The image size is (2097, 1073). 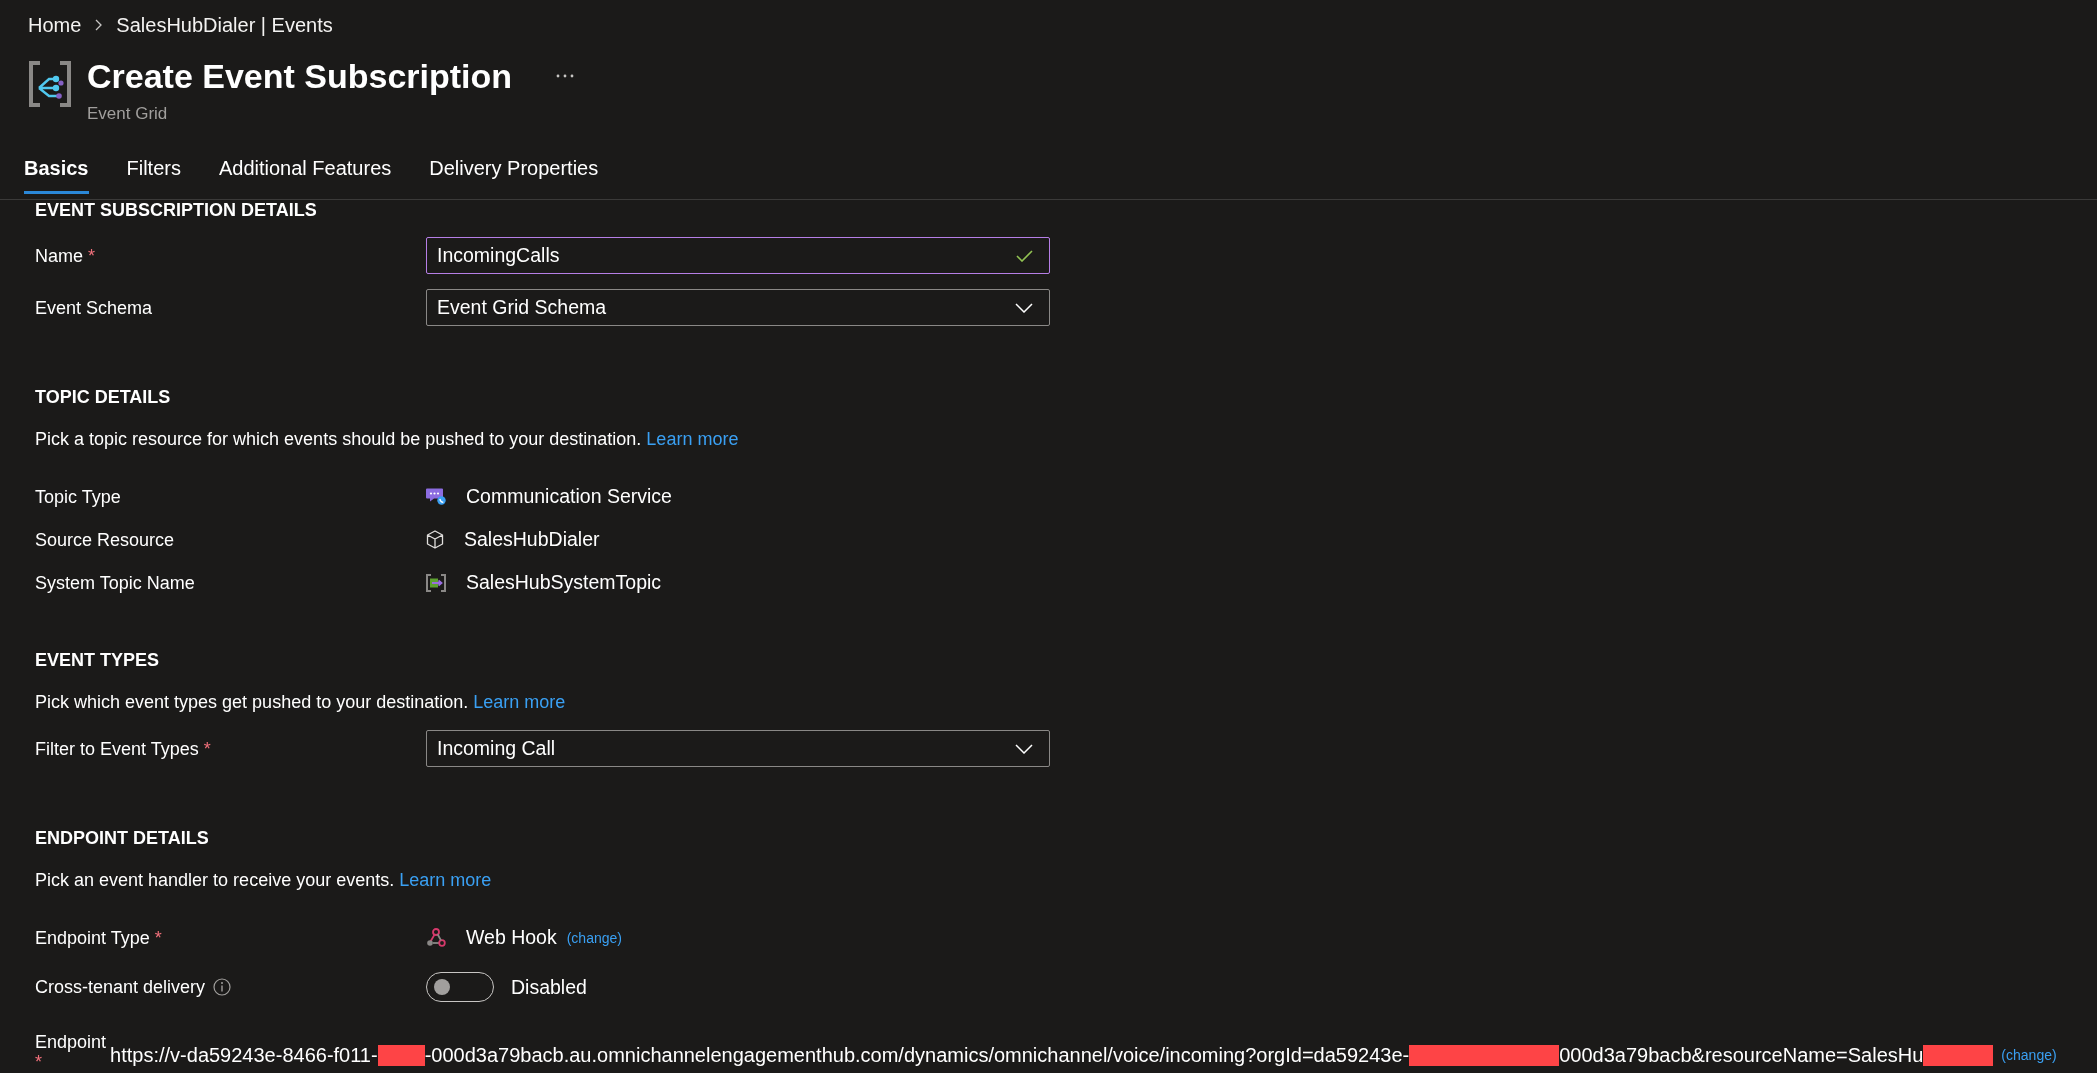 What do you see at coordinates (300, 702) in the screenshot?
I see `section-description: Pick which event types get pushed to your destination. Learn more` at bounding box center [300, 702].